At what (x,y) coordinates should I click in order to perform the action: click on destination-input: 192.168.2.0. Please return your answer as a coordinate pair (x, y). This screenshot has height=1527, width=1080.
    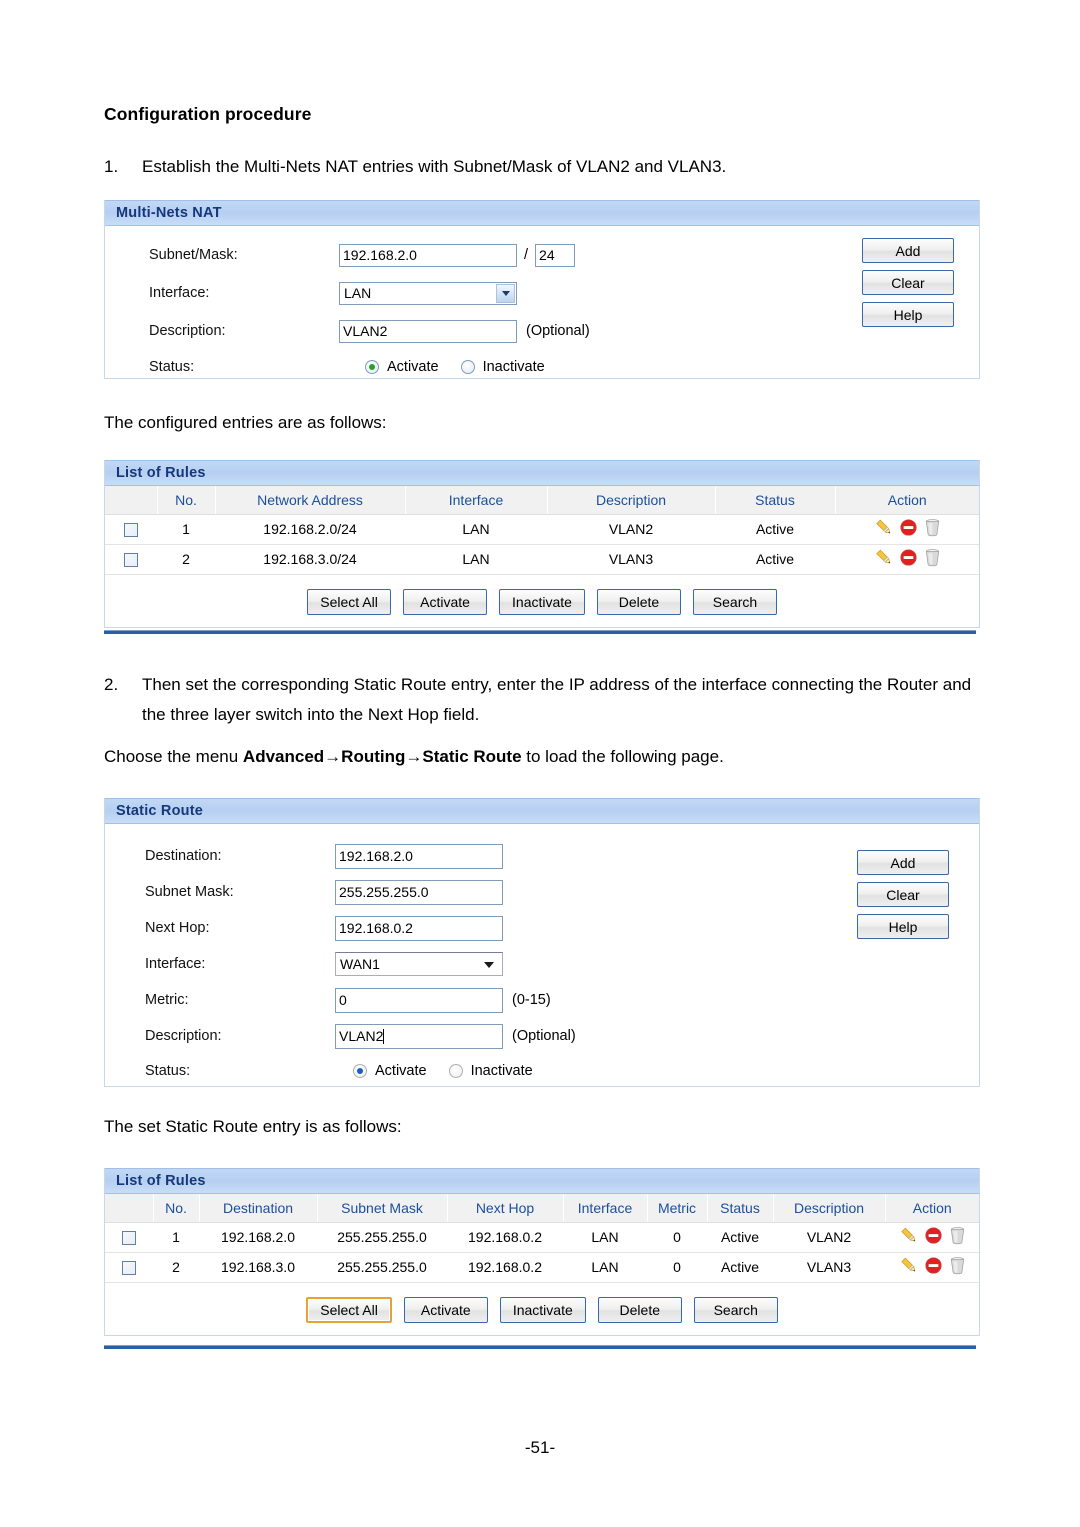
    Looking at the image, I should click on (419, 856).